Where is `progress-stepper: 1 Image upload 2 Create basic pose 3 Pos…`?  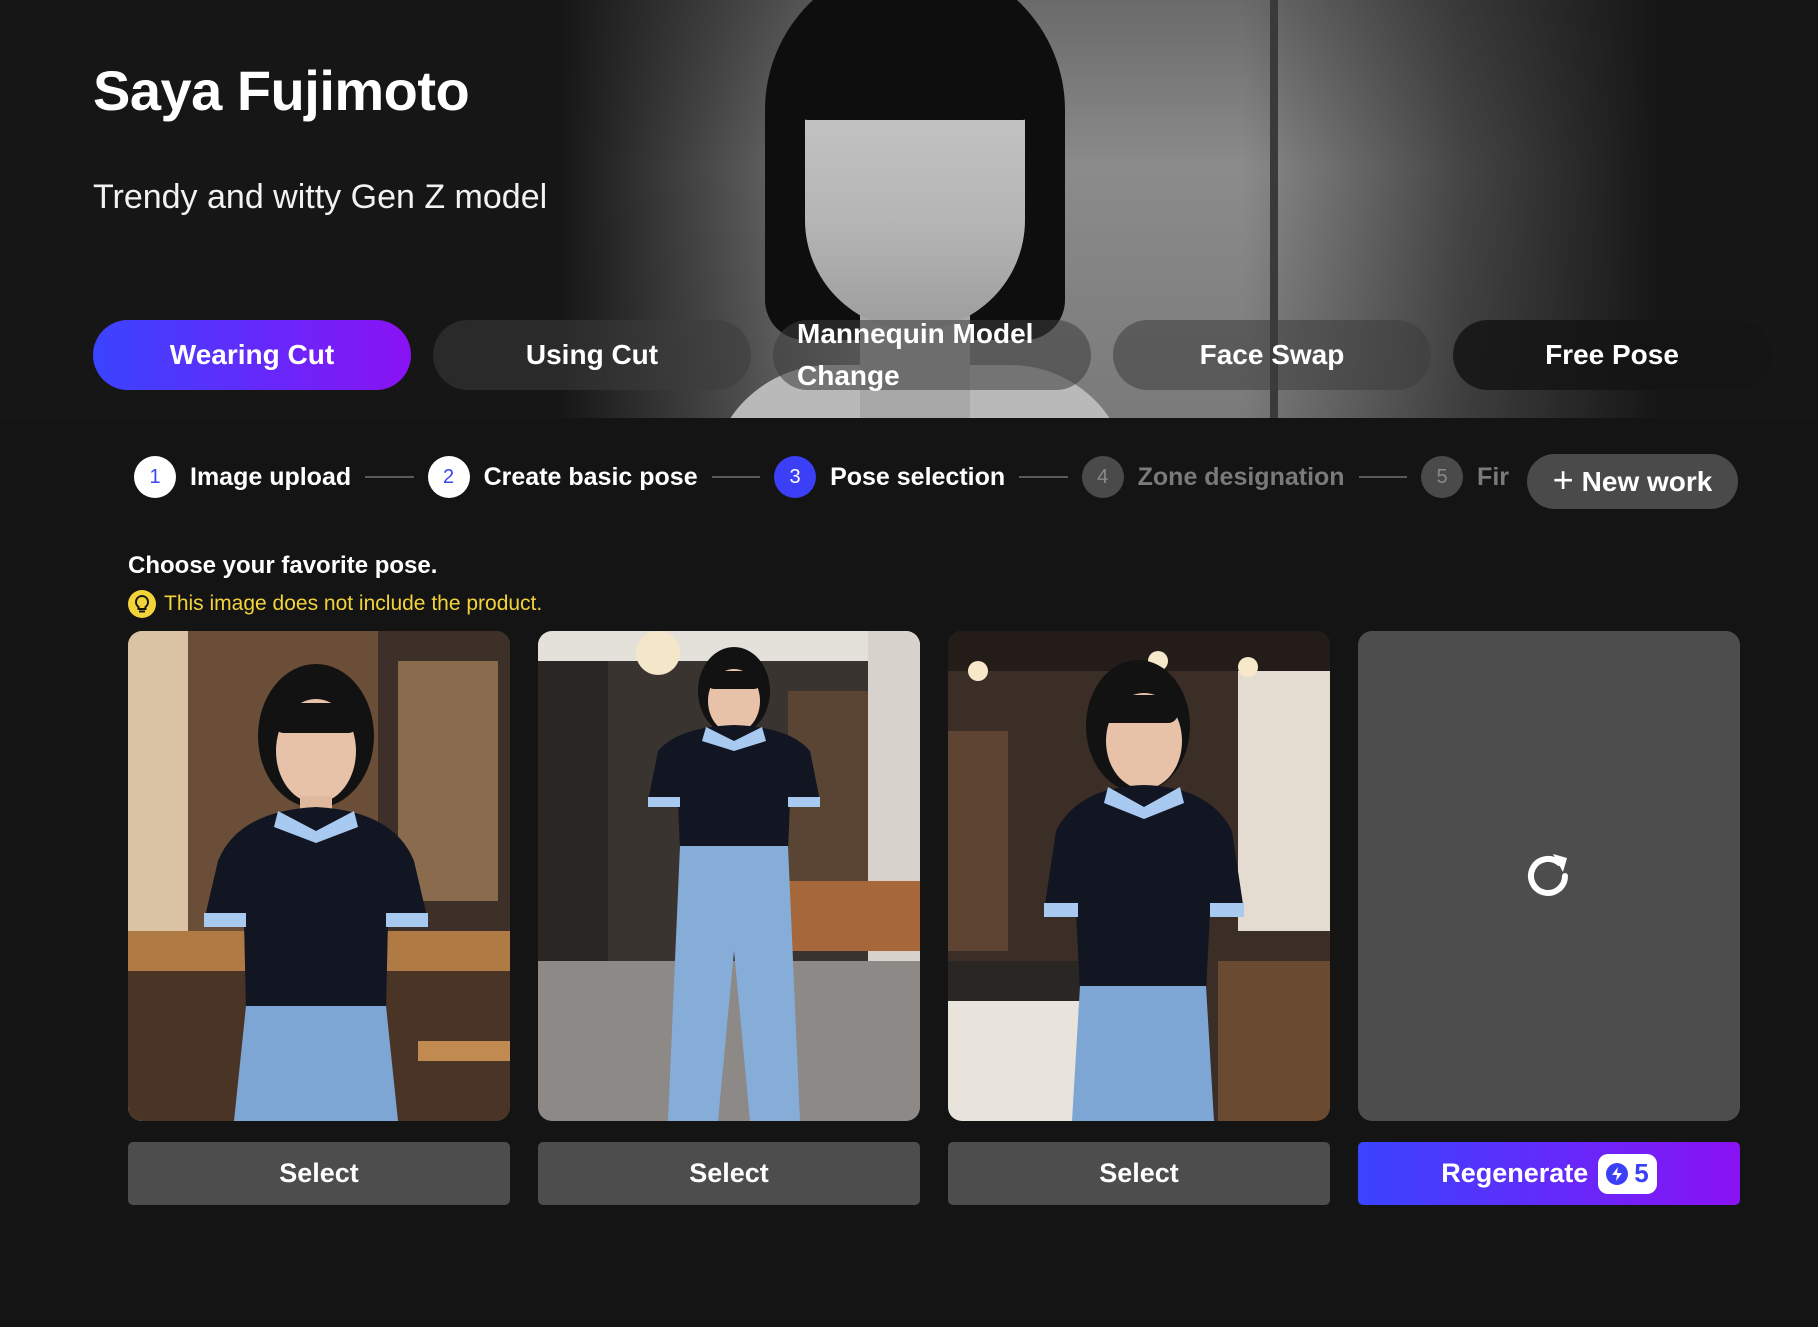 progress-stepper: 1 Image upload 2 Create basic pose 3 Pos… is located at coordinates (821, 477).